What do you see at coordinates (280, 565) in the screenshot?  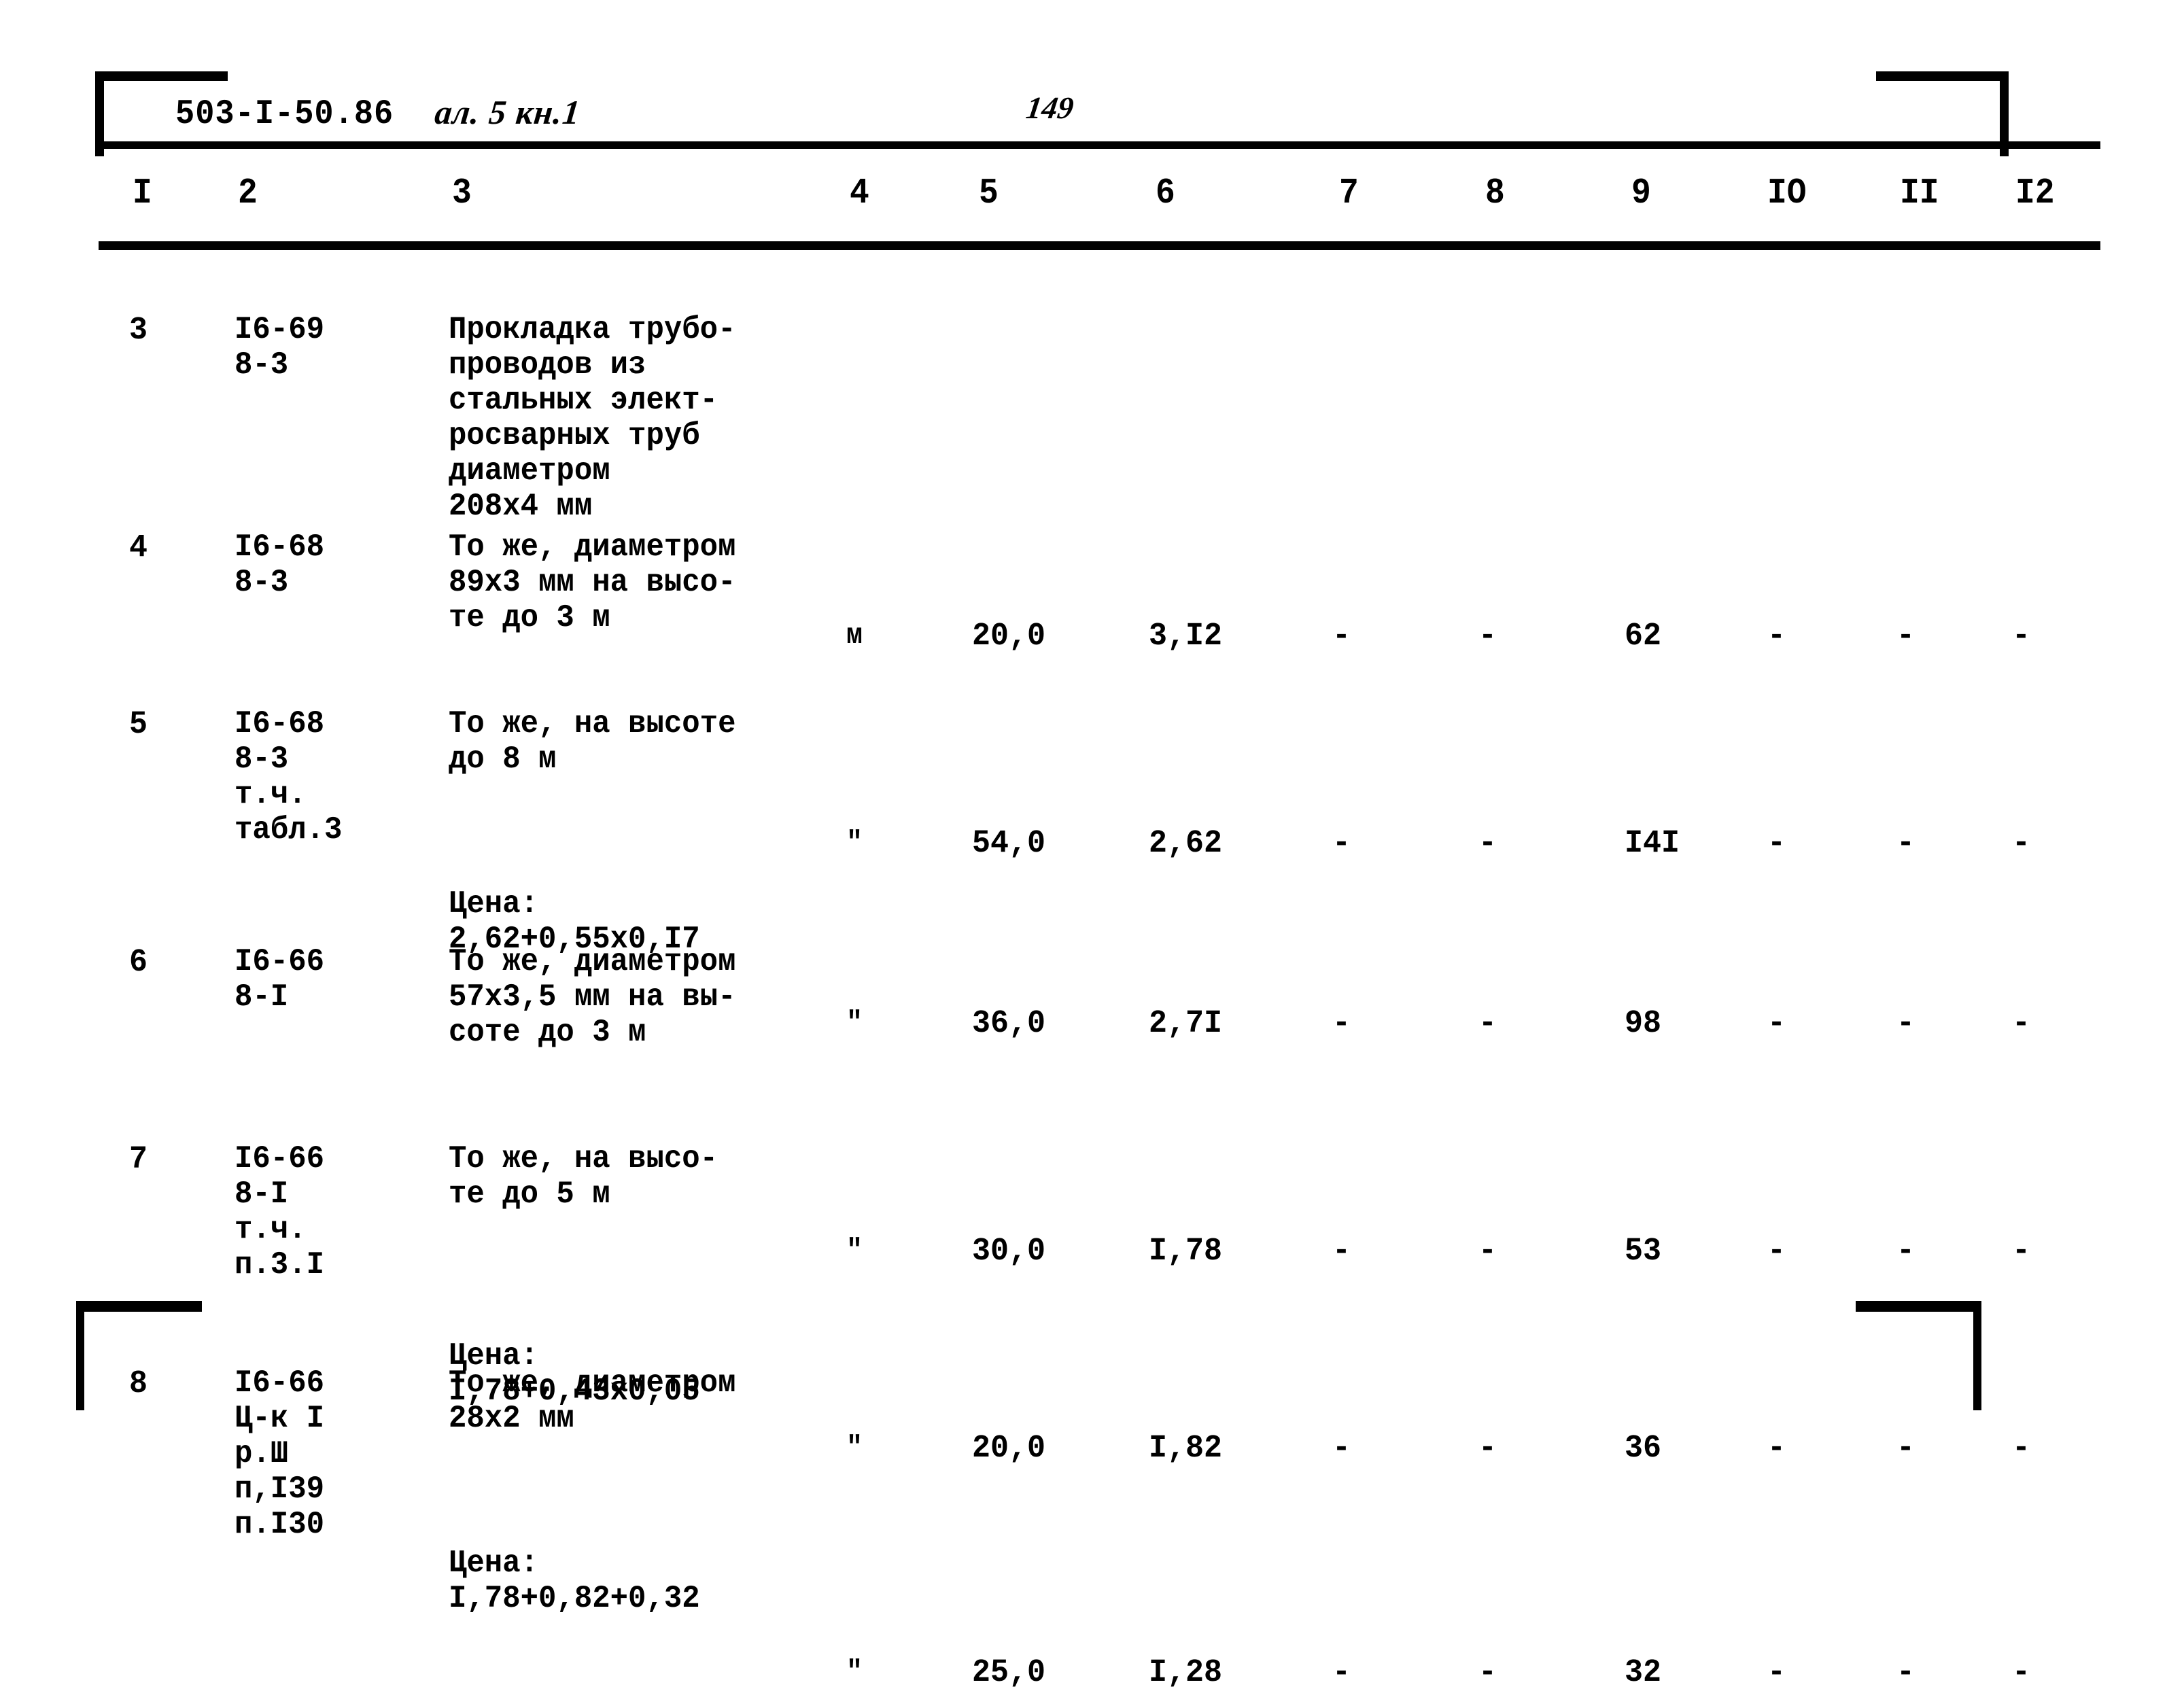 I see `row-norm-code: I6-68 8-3` at bounding box center [280, 565].